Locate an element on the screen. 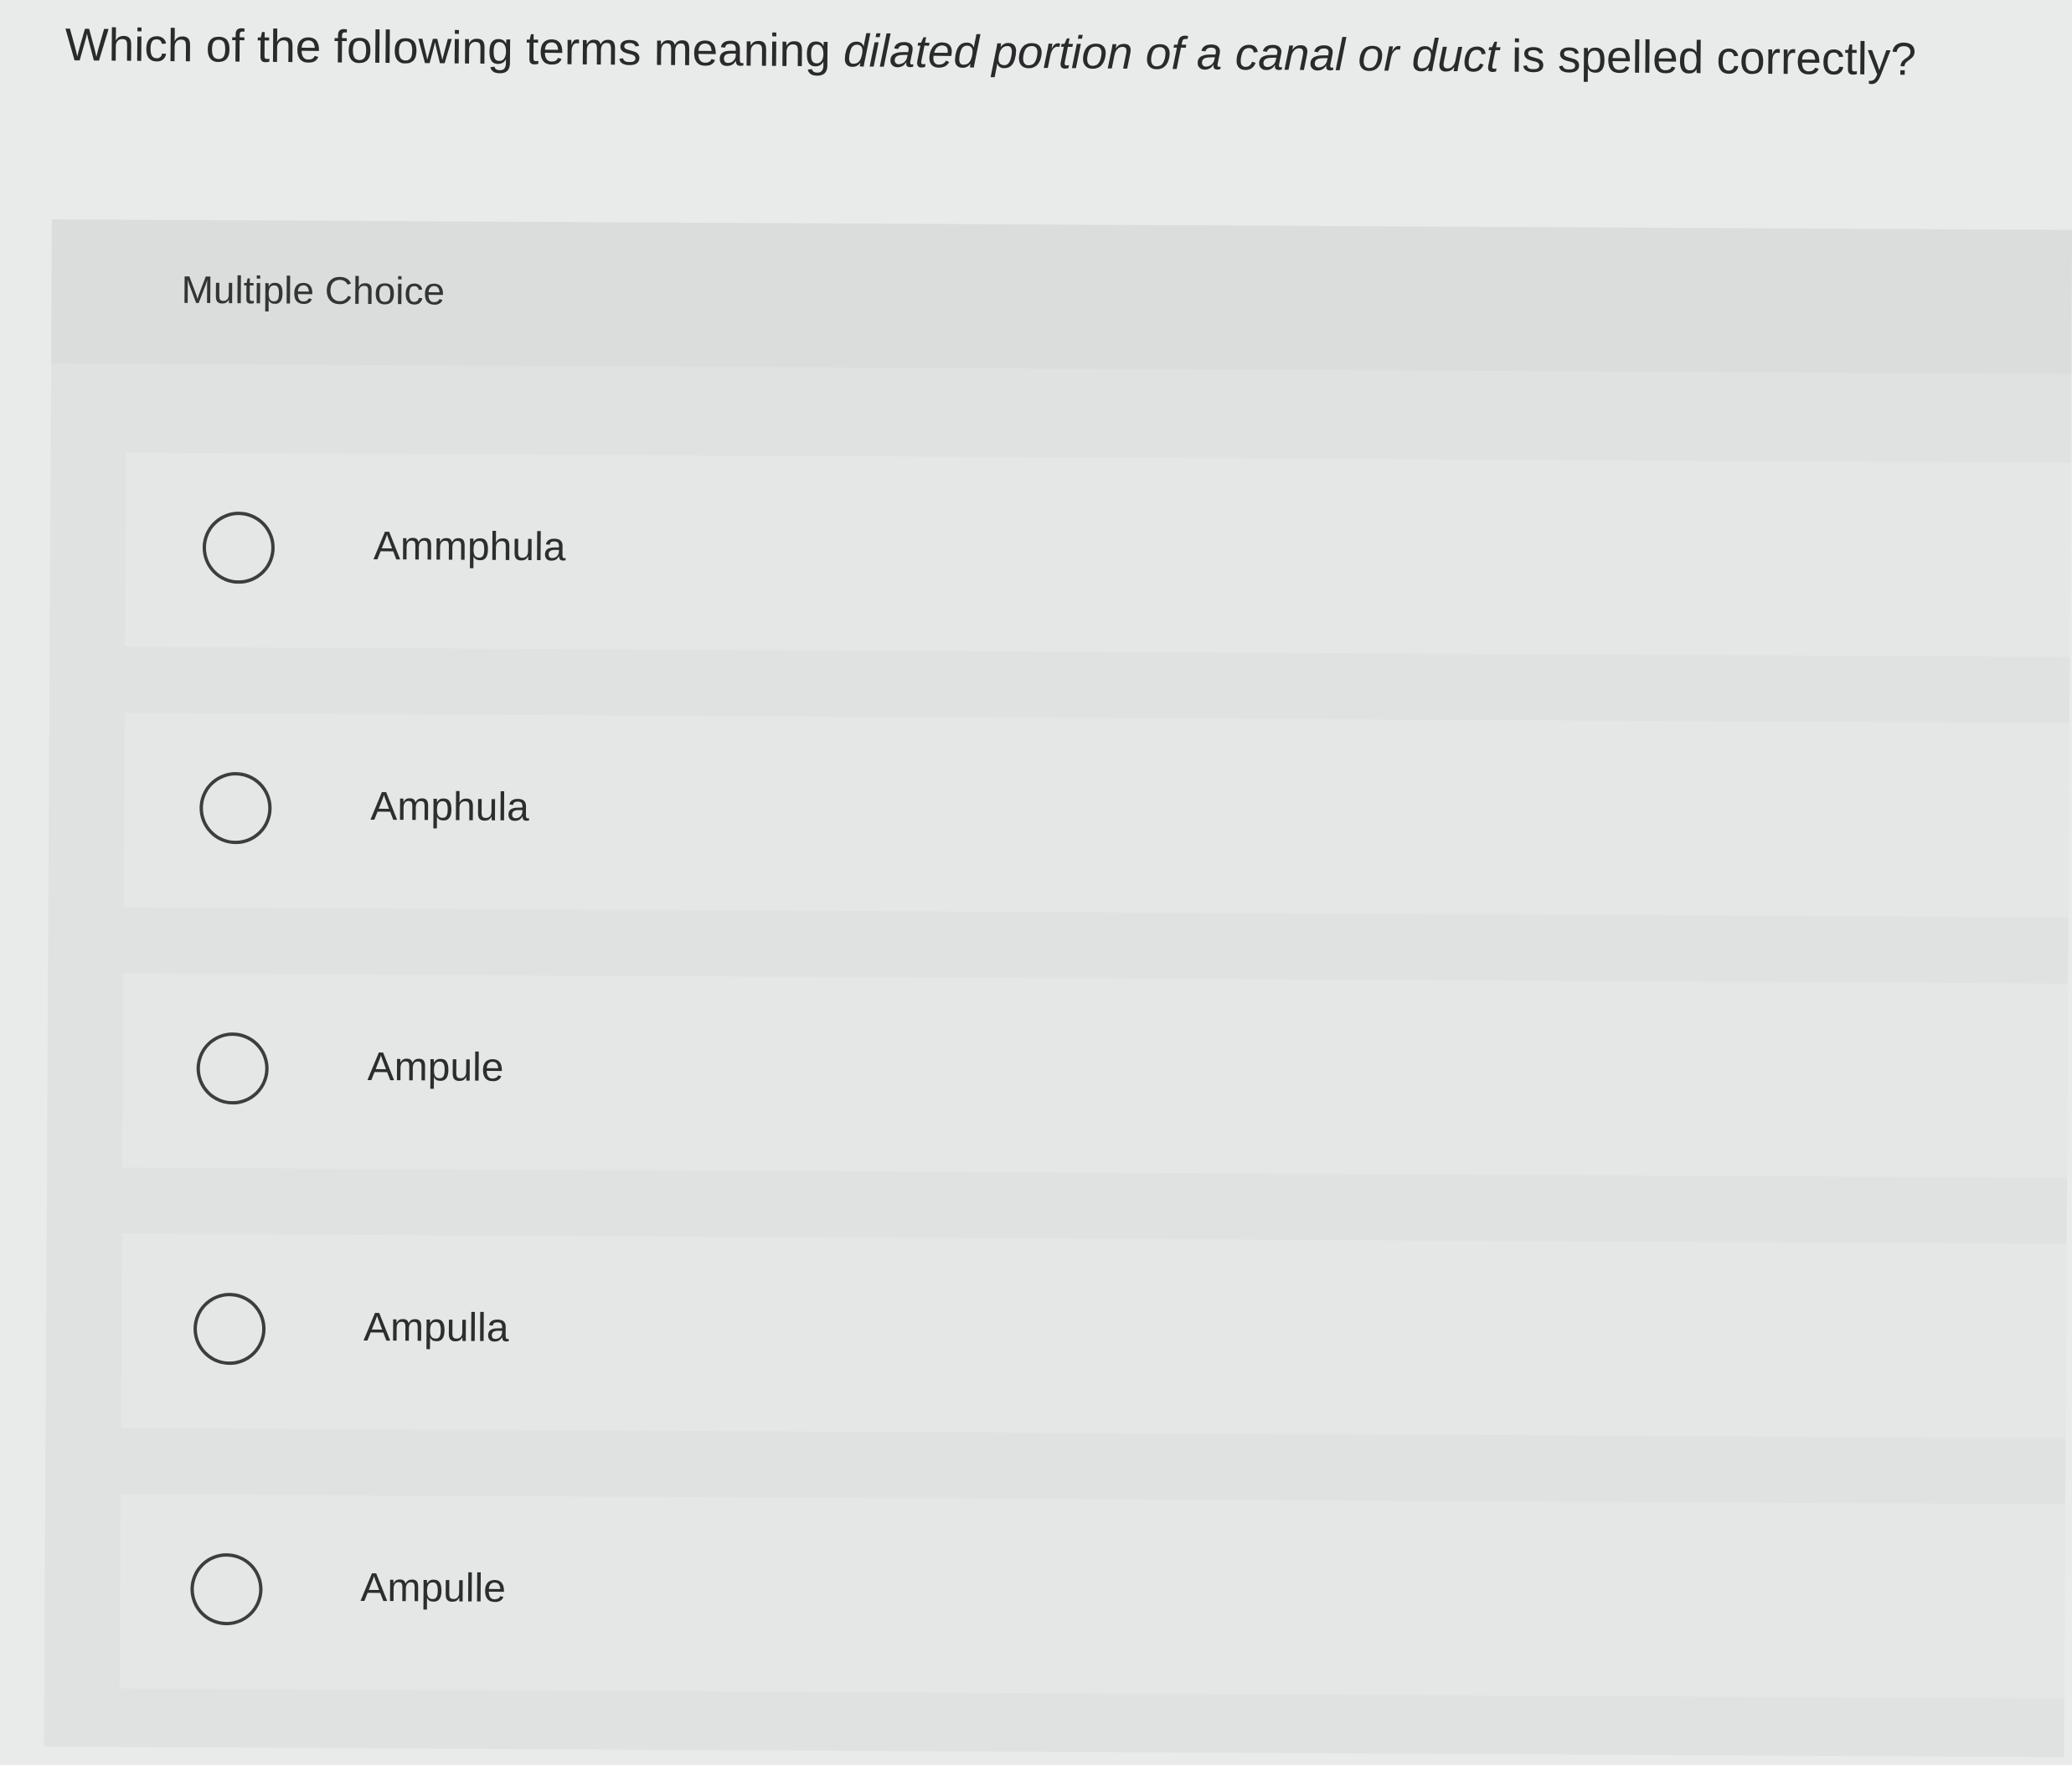 This screenshot has height=1765, width=2072. choice-label: Ammphula is located at coordinates (470, 547).